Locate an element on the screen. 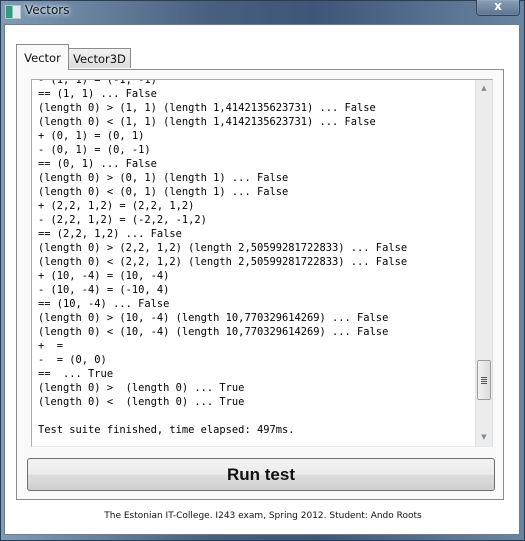 This screenshot has height=541, width=525. output-line: (length 0) > (0, 1) (length 1) ... False is located at coordinates (163, 178).